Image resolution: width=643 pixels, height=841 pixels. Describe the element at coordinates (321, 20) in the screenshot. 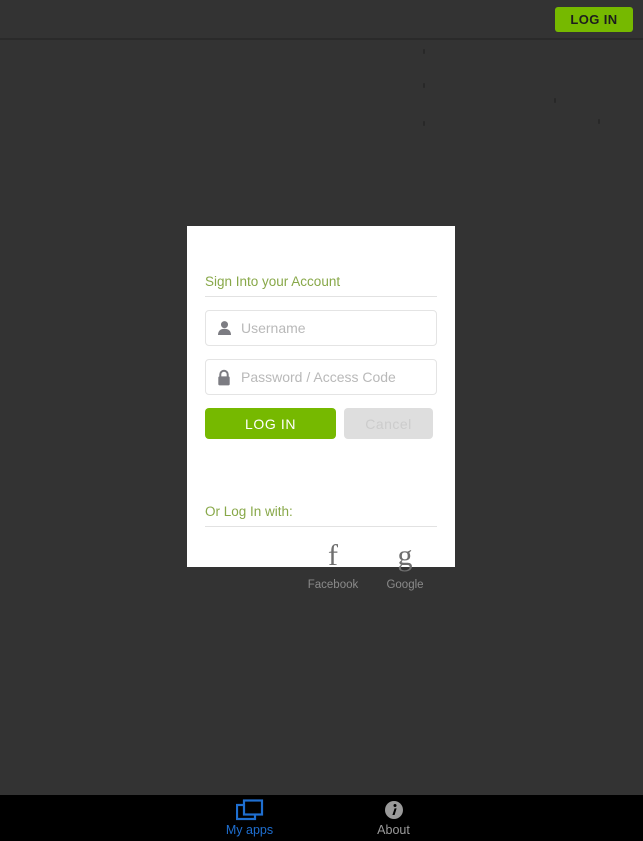

I see `top-header-bar: LOG IN` at that location.